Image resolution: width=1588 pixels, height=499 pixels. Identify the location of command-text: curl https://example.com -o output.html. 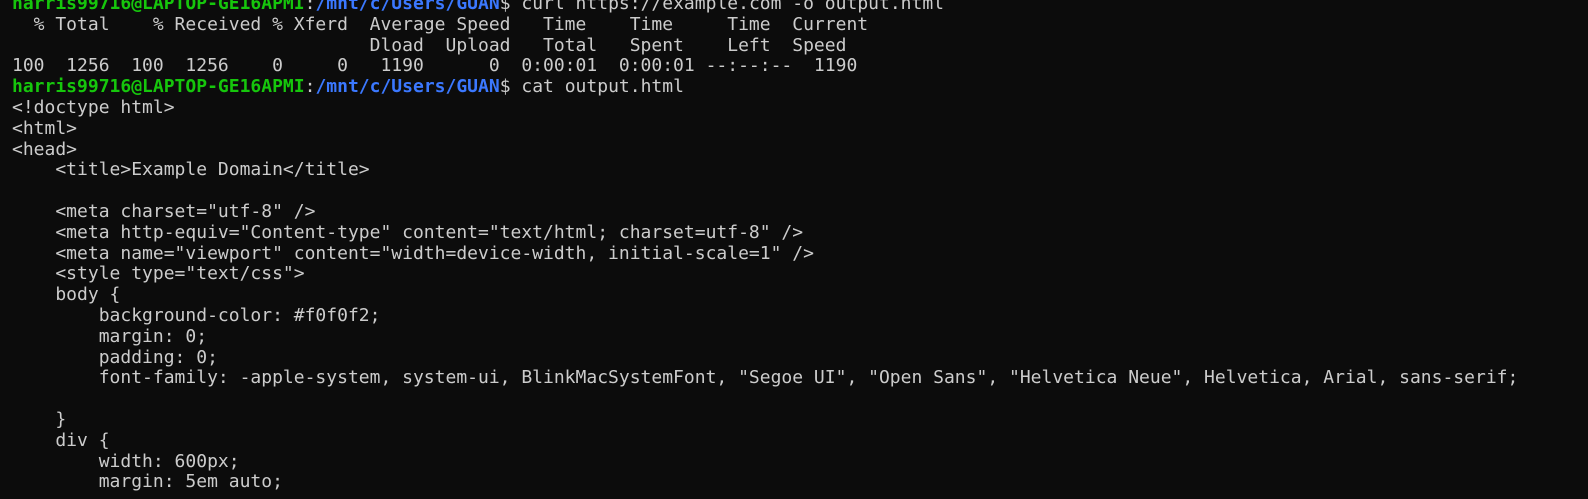
(733, 7).